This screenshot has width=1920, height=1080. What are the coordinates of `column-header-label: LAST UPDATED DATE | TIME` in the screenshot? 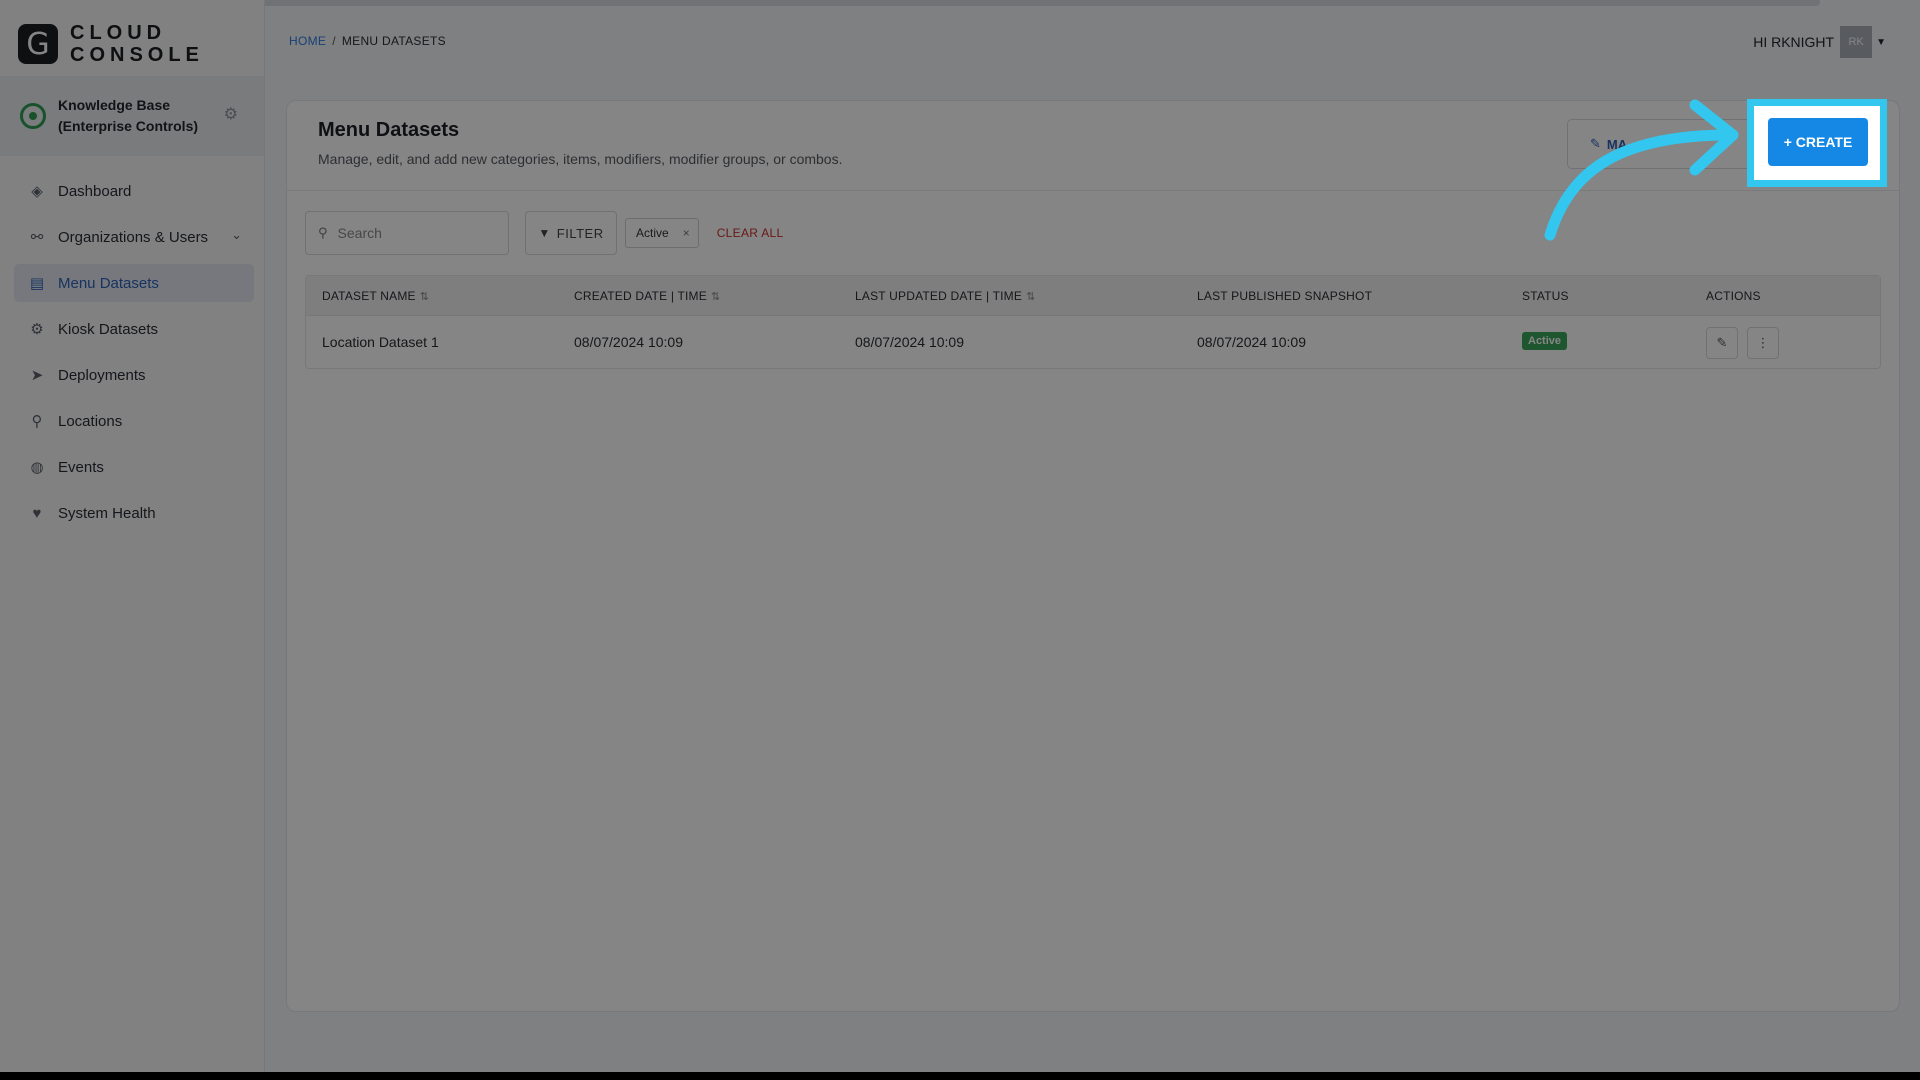 It's located at (939, 296).